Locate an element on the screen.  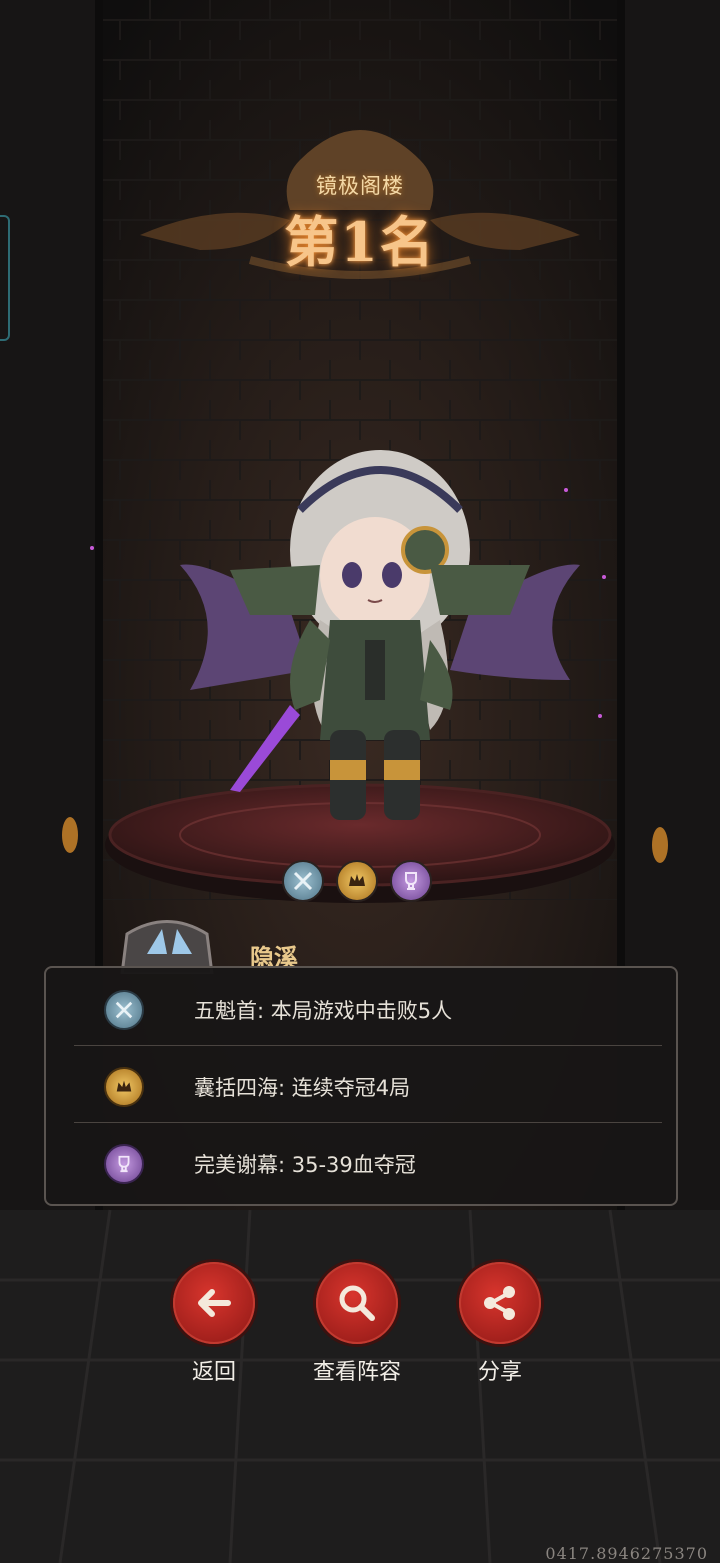
achievement-row: 五魁首: 本局游戏中击败5人 is located at coordinates (361, 1010).